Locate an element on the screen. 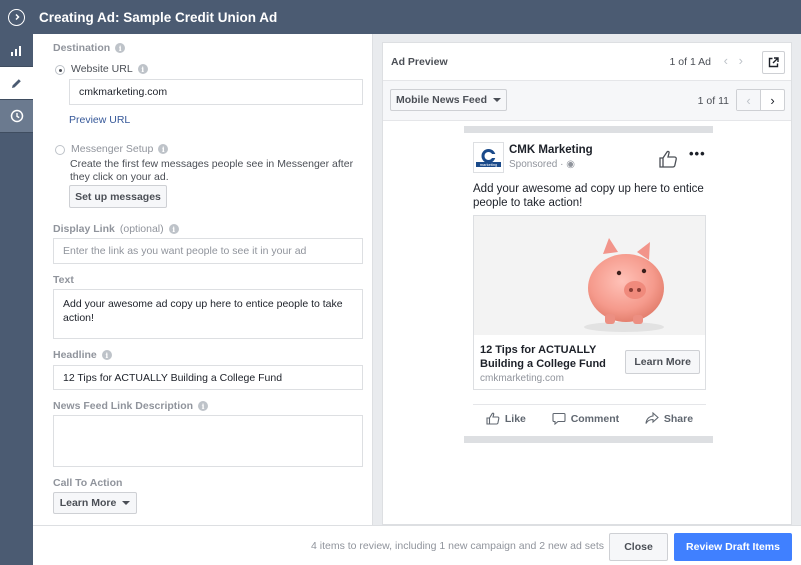  more-options-icon: ••• is located at coordinates (697, 153).